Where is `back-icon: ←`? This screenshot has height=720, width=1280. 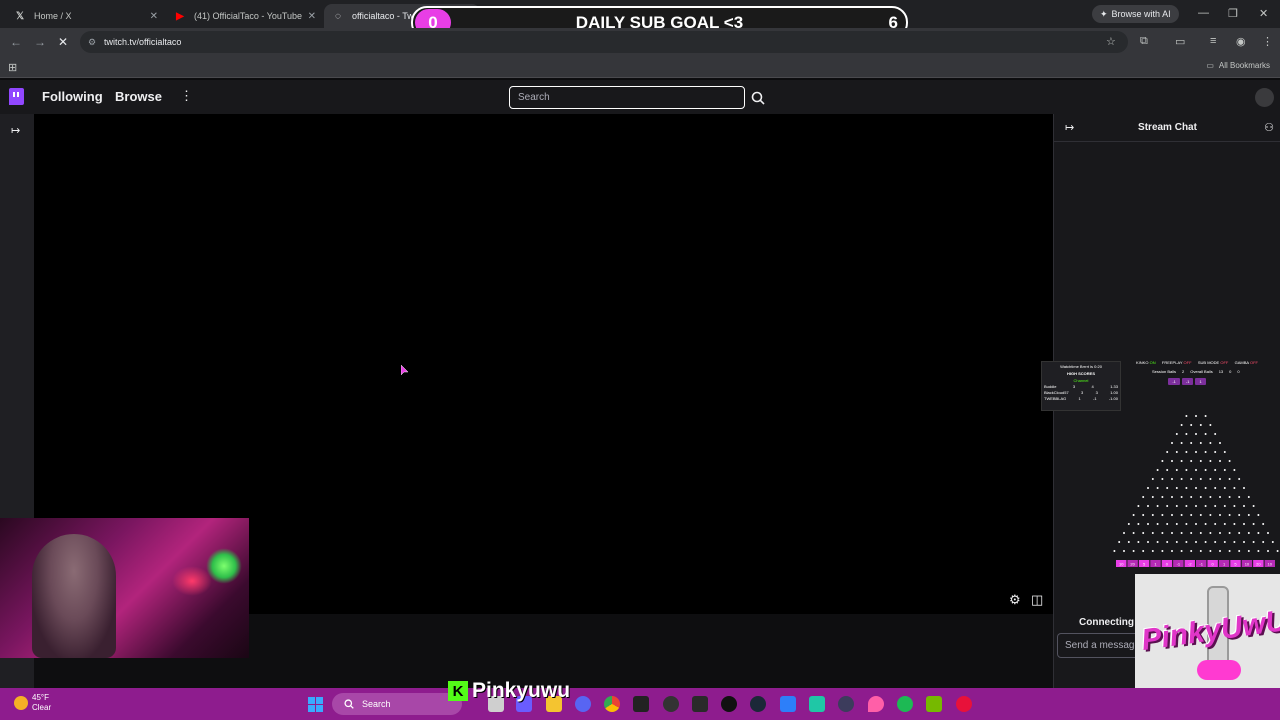 back-icon: ← is located at coordinates (16, 42).